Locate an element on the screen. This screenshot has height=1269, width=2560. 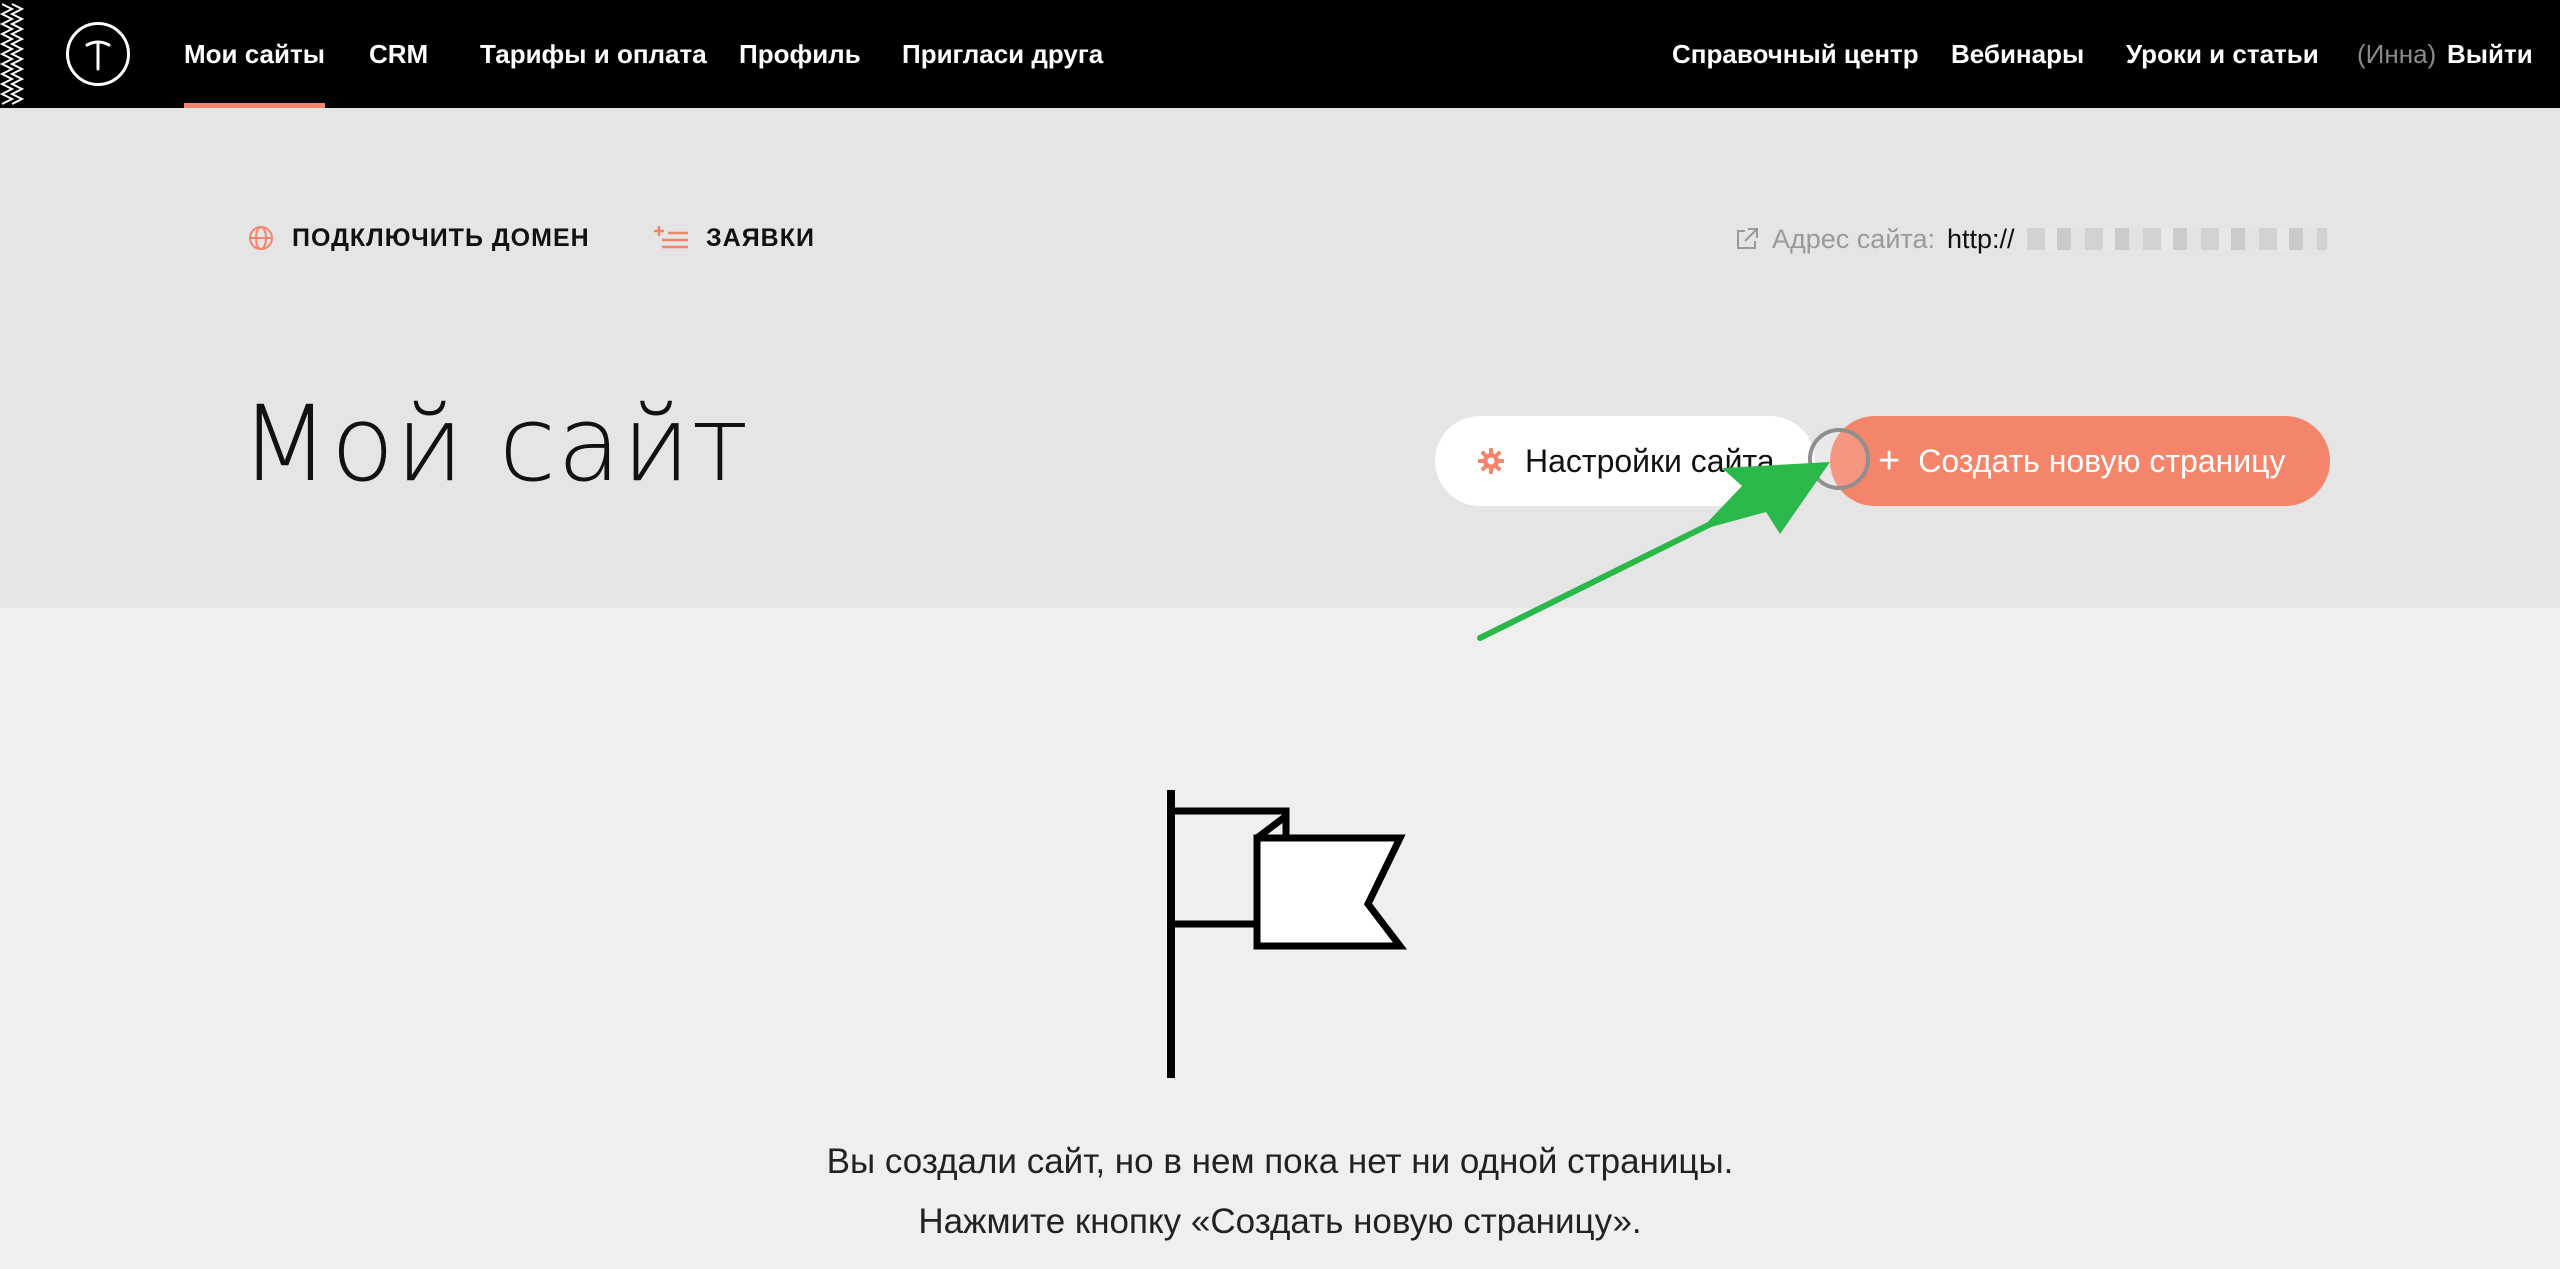
nav-crm: CRM is located at coordinates (398, 54).